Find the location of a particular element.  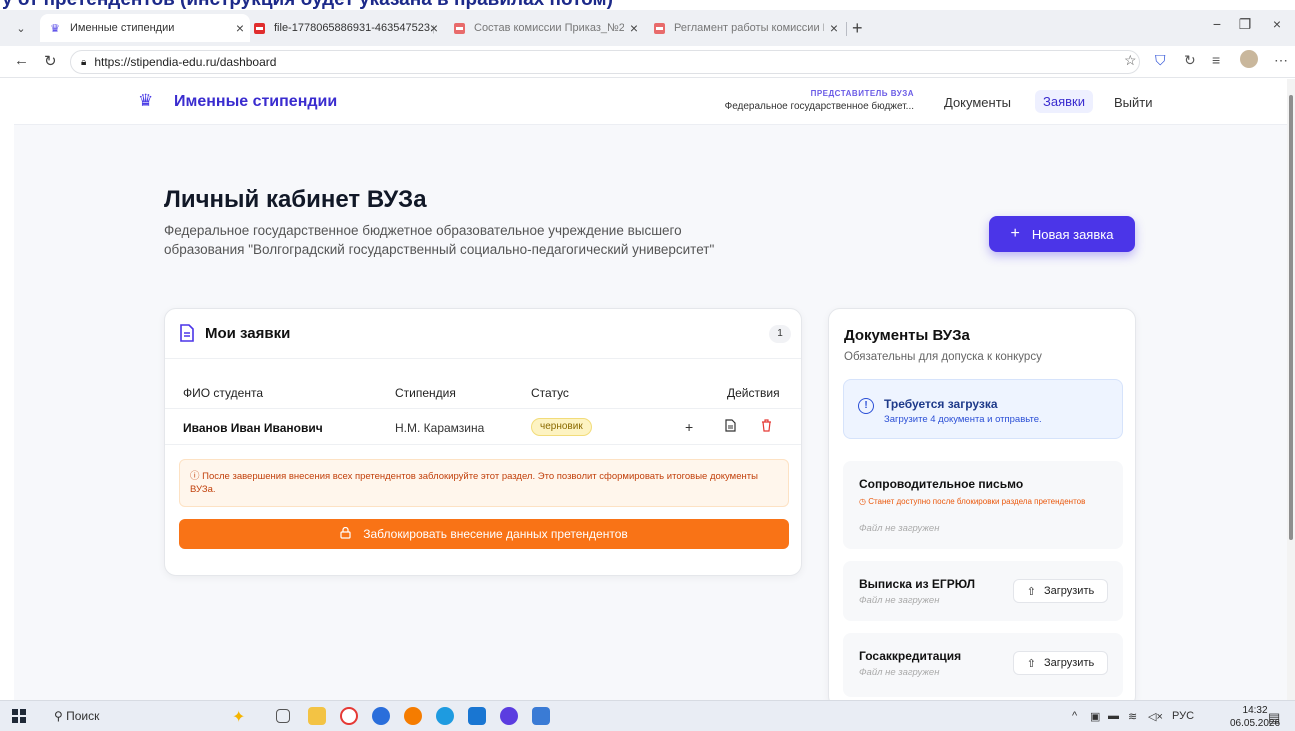

tab-commission-order: Состав комиссии Приказ_№296_ × is located at coordinates (544, 28).